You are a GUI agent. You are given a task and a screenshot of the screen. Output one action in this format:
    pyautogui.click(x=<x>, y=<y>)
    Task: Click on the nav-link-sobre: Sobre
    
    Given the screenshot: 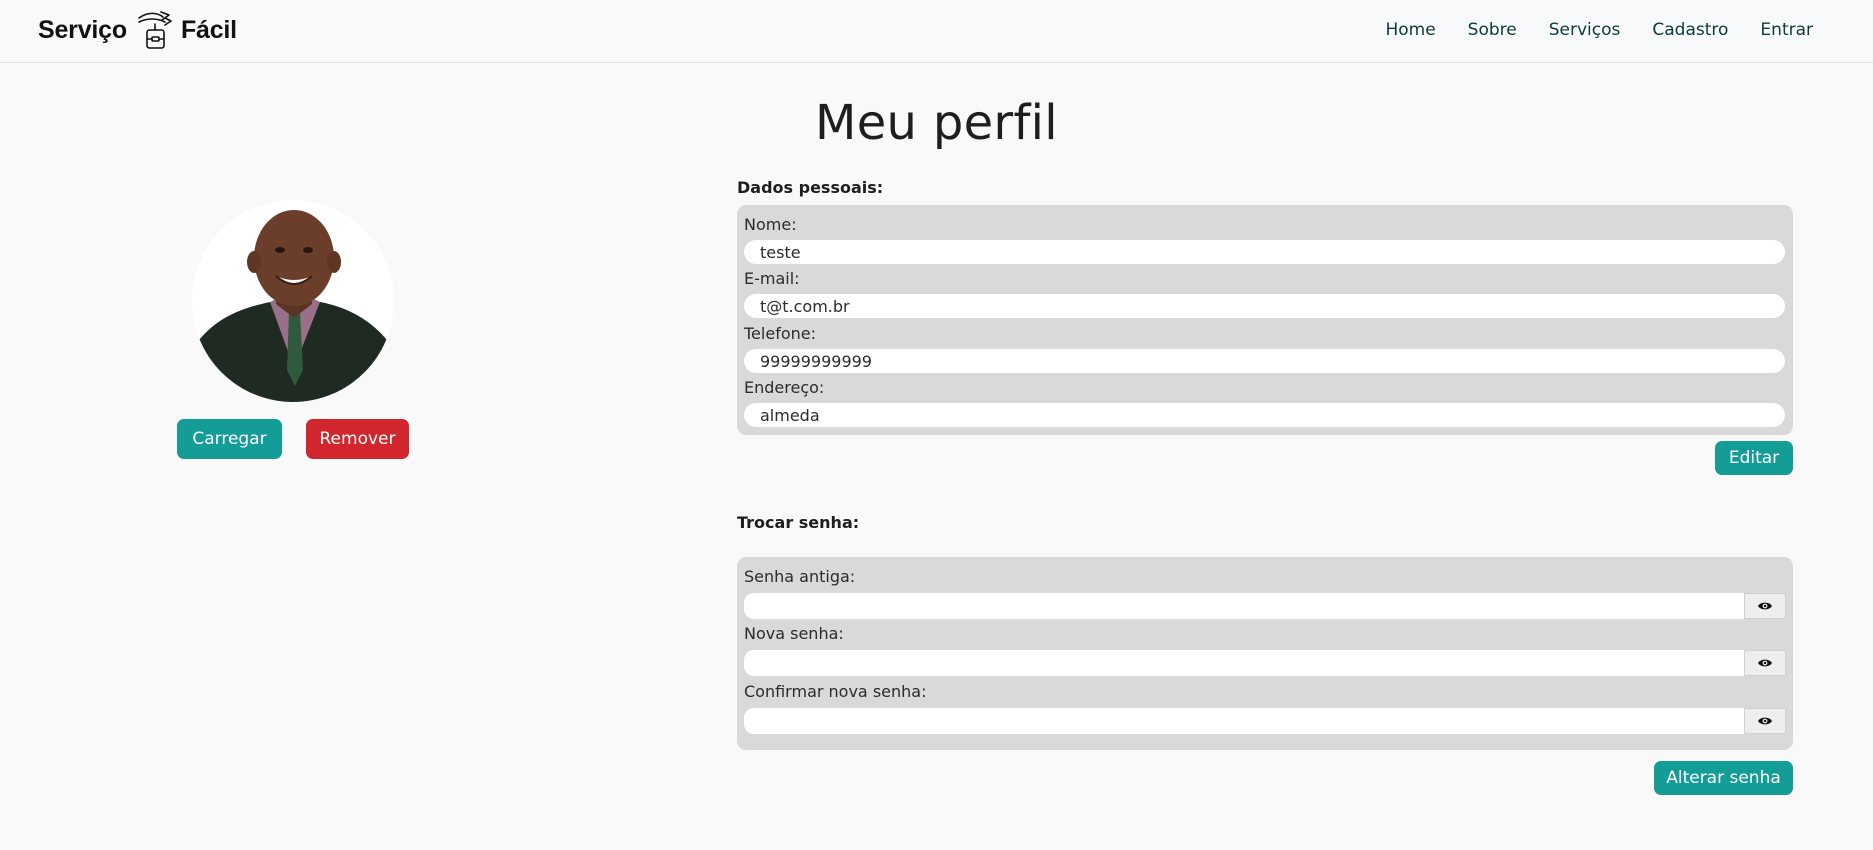 What is the action you would take?
    pyautogui.click(x=1492, y=30)
    